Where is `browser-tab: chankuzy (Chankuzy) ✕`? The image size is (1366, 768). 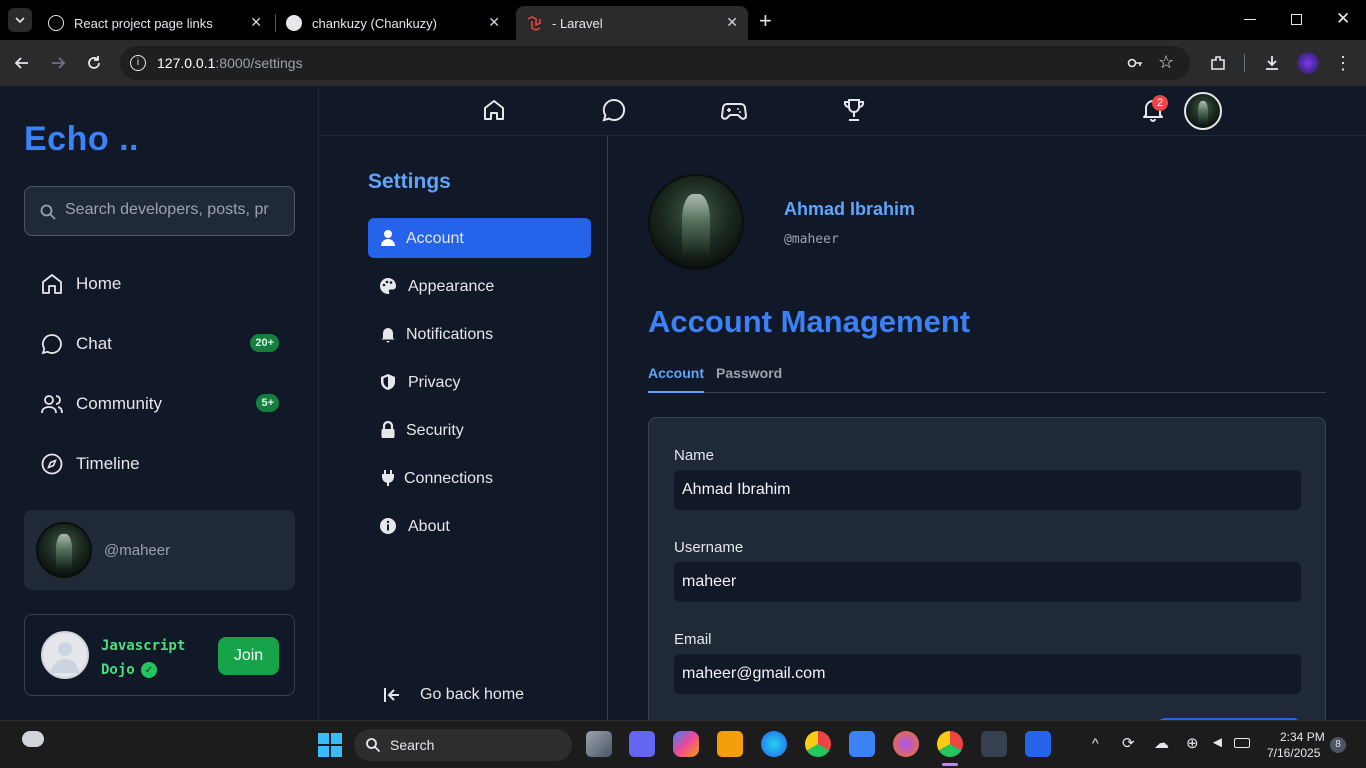
browser-tab: chankuzy (Chankuzy) ✕ is located at coordinates (393, 23).